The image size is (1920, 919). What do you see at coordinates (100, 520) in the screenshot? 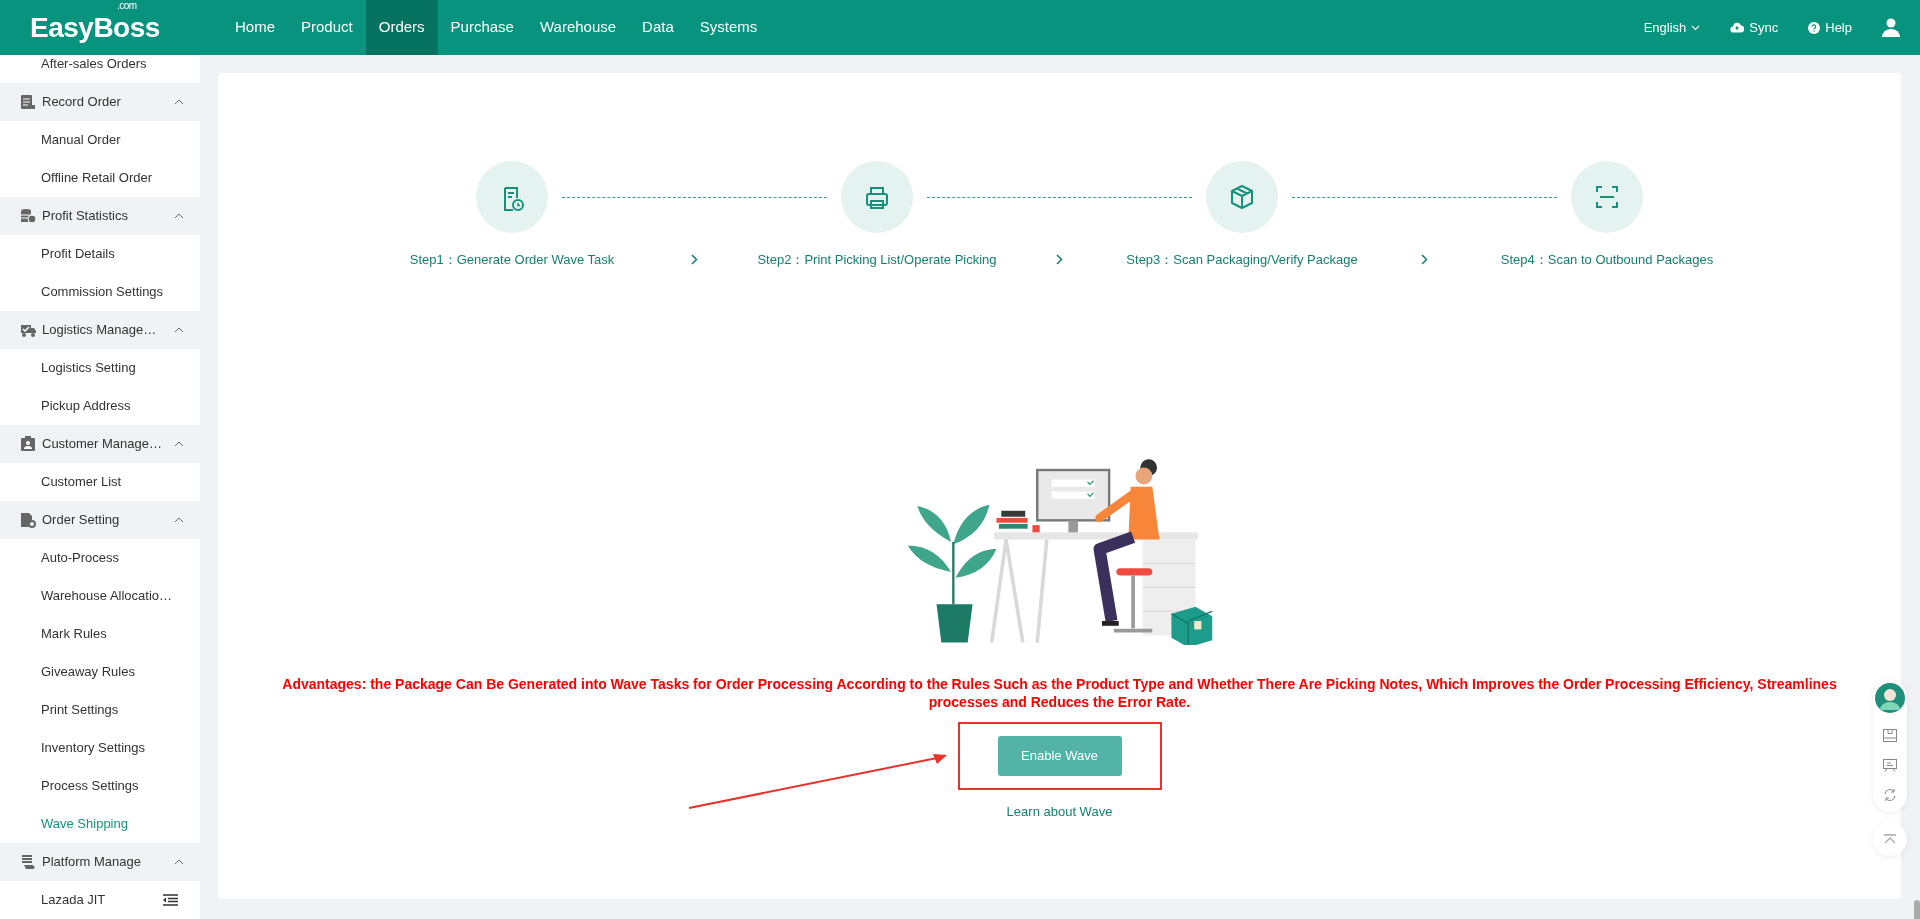
I see `sidebar-group-header: Order Setting` at bounding box center [100, 520].